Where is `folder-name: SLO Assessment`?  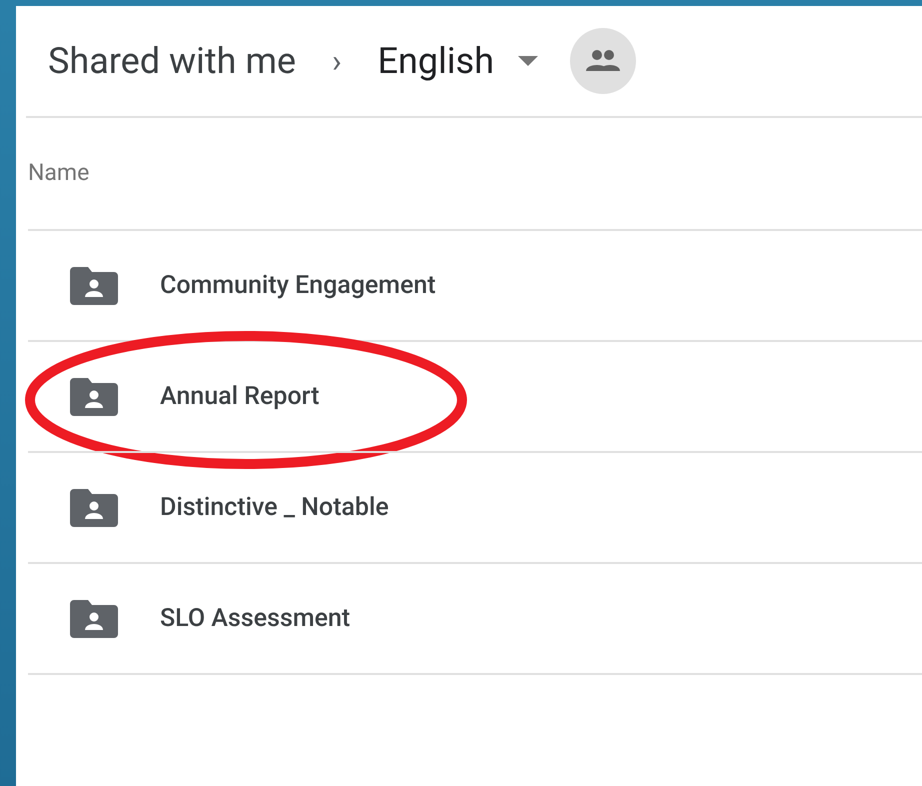 folder-name: SLO Assessment is located at coordinates (255, 618).